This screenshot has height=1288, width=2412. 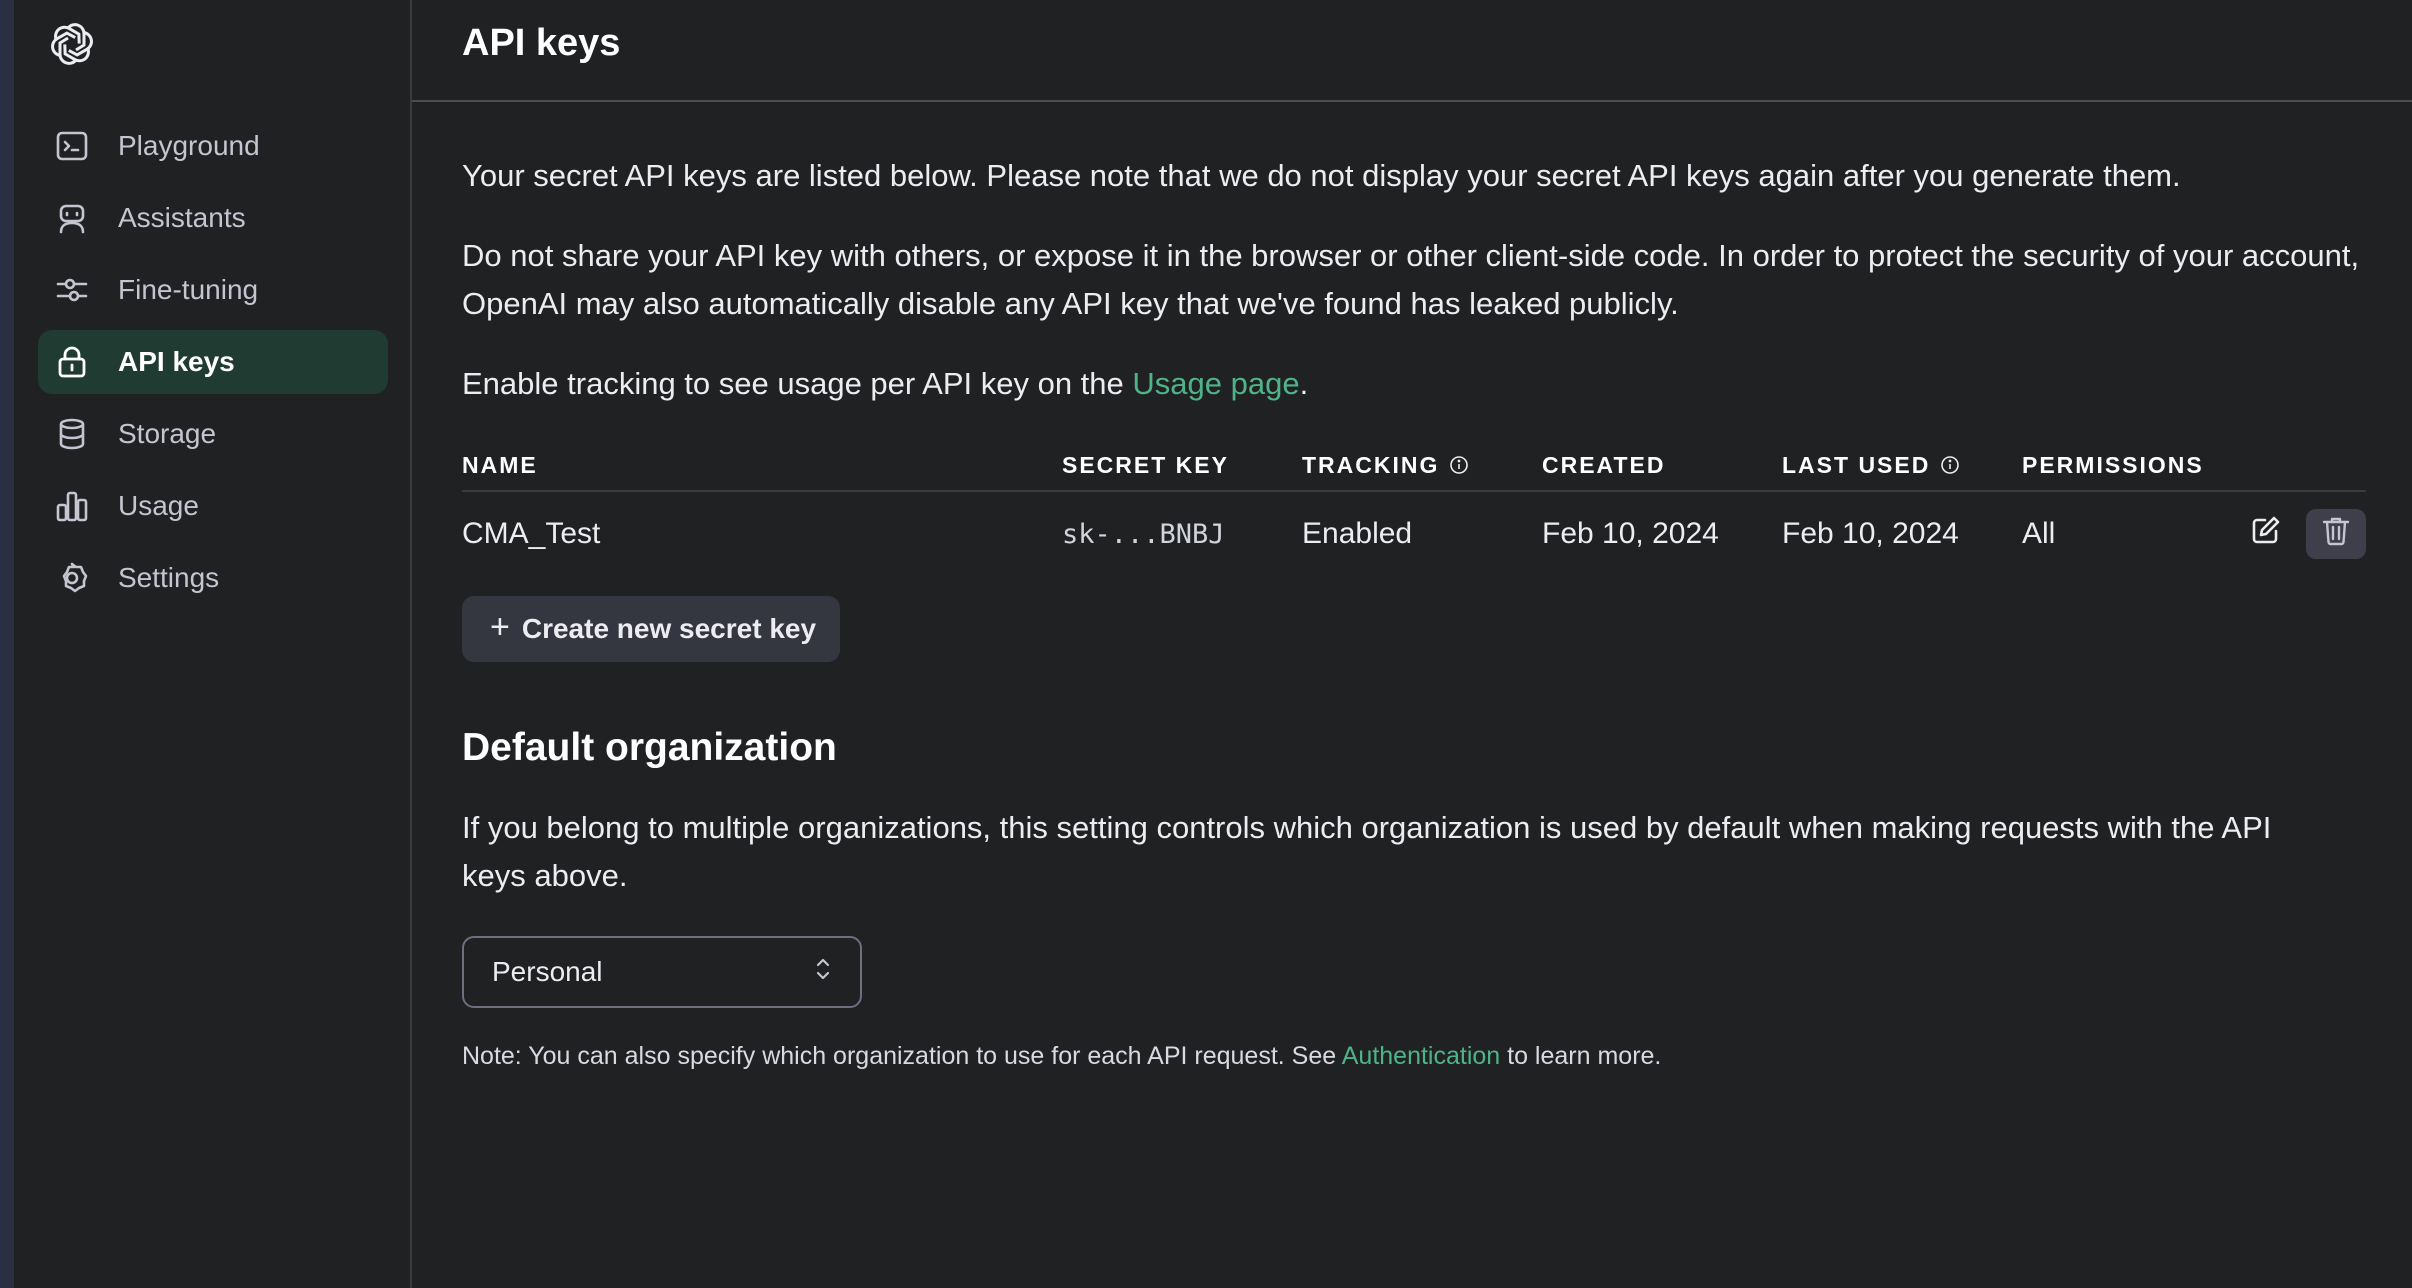 What do you see at coordinates (669, 628) in the screenshot?
I see `create-button-label: Create new secret key` at bounding box center [669, 628].